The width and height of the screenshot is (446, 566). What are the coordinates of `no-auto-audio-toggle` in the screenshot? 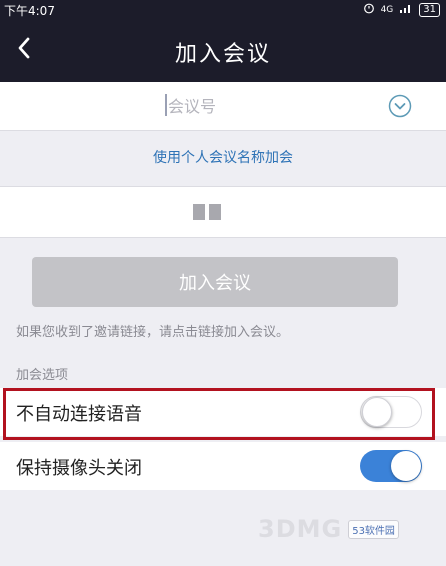 It's located at (391, 412).